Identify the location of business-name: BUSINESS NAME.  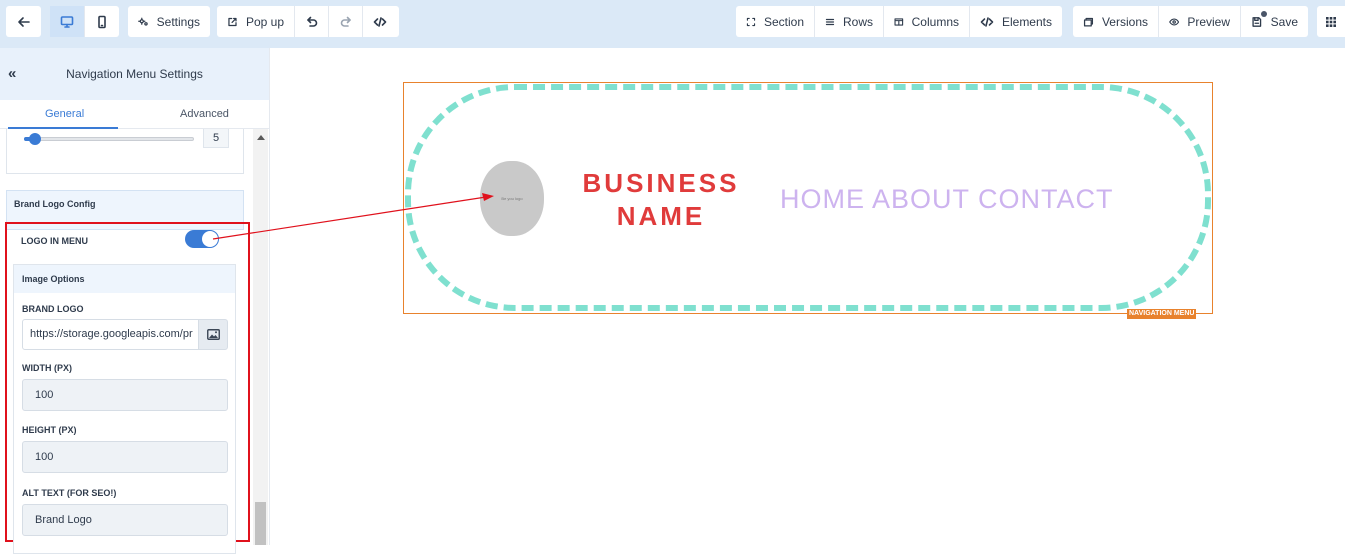
(661, 200).